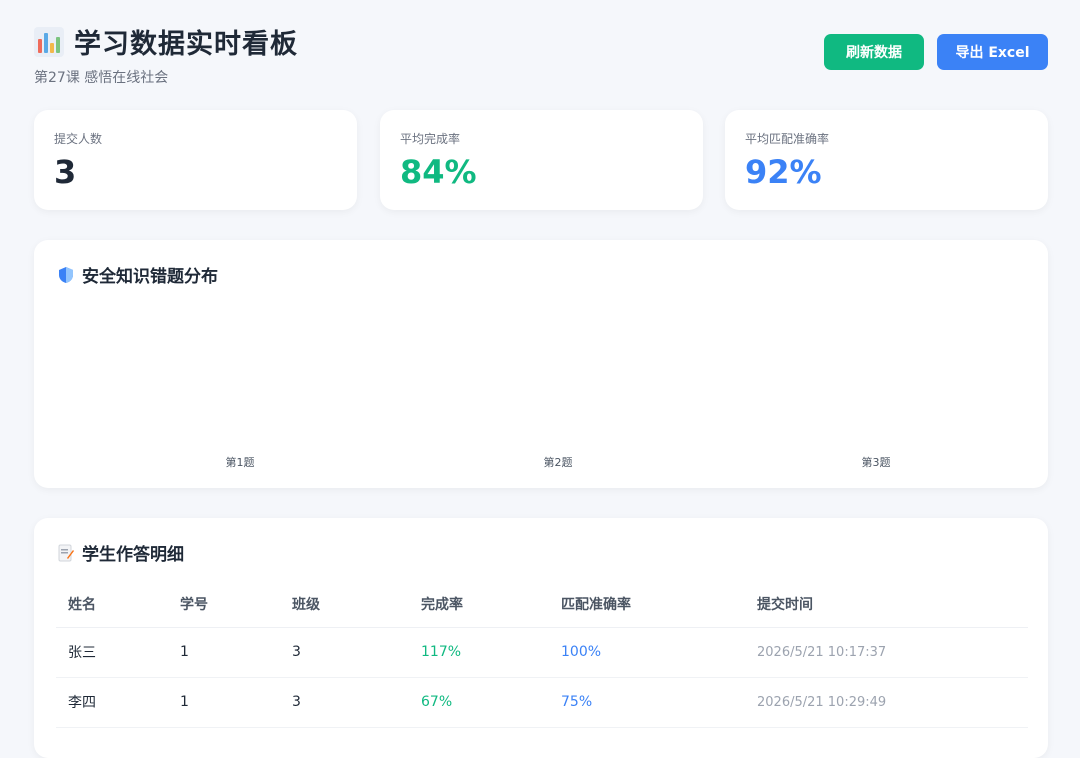  What do you see at coordinates (886, 160) in the screenshot?
I see `stat-card-accuracy: 平均匹配准确率 92%` at bounding box center [886, 160].